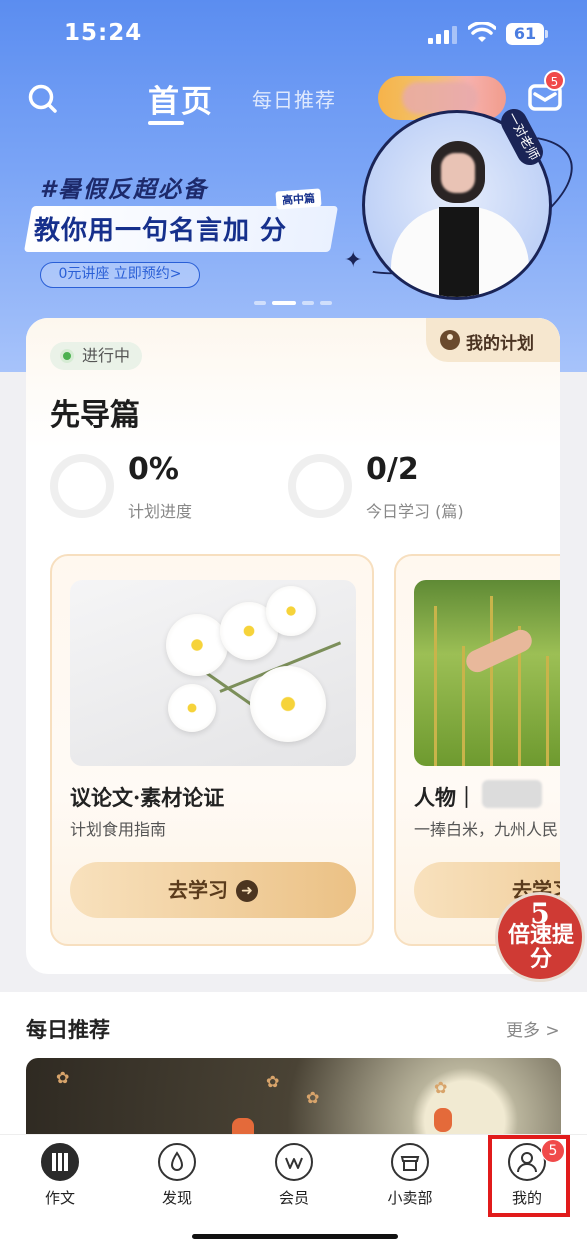  What do you see at coordinates (294, 303) in the screenshot?
I see `banner-pagination` at bounding box center [294, 303].